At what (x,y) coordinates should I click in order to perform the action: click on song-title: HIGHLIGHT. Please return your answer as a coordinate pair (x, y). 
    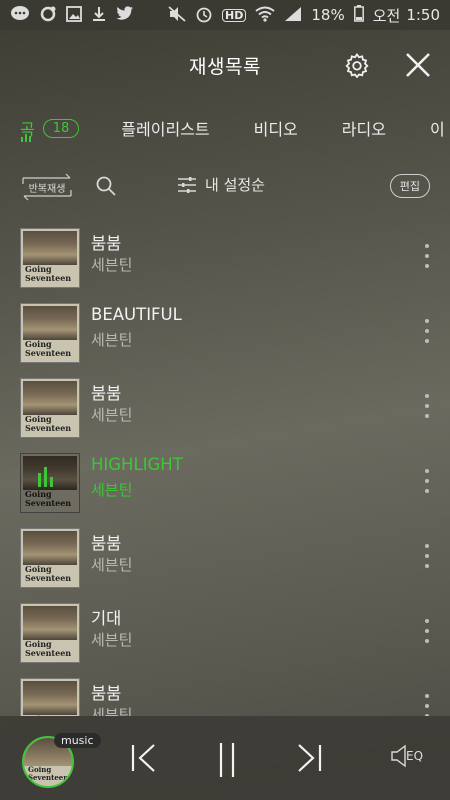
    Looking at the image, I should click on (137, 464).